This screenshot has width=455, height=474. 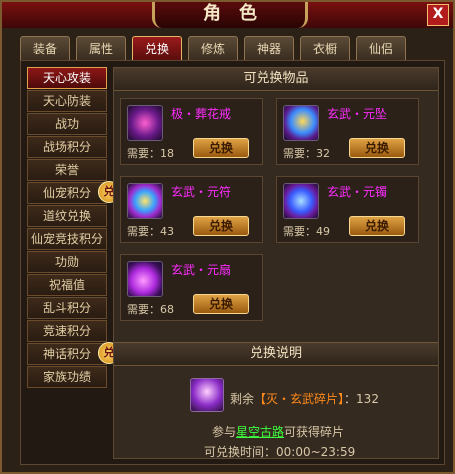 What do you see at coordinates (306, 153) in the screenshot?
I see `item-cost: 需要：32` at bounding box center [306, 153].